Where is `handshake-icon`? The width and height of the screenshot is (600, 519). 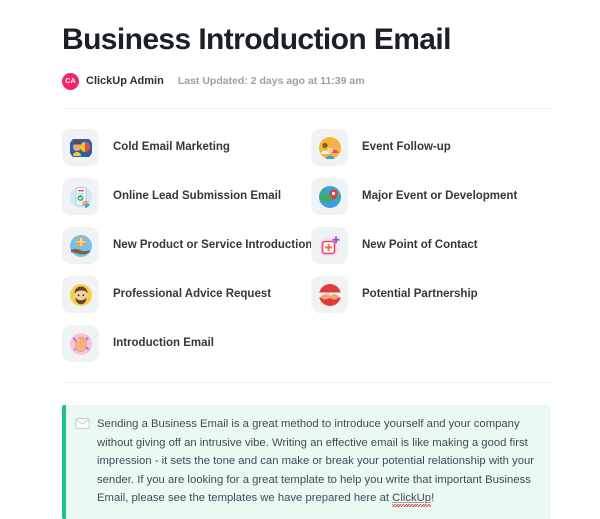 handshake-icon is located at coordinates (329, 294).